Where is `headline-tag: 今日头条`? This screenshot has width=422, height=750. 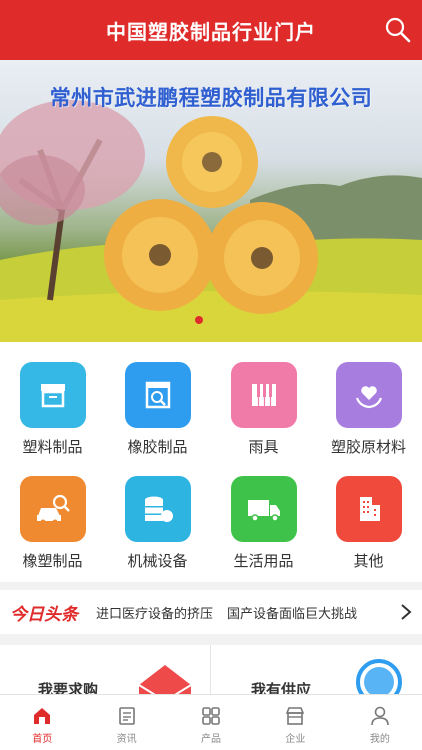 headline-tag: 今日头条 is located at coordinates (44, 614).